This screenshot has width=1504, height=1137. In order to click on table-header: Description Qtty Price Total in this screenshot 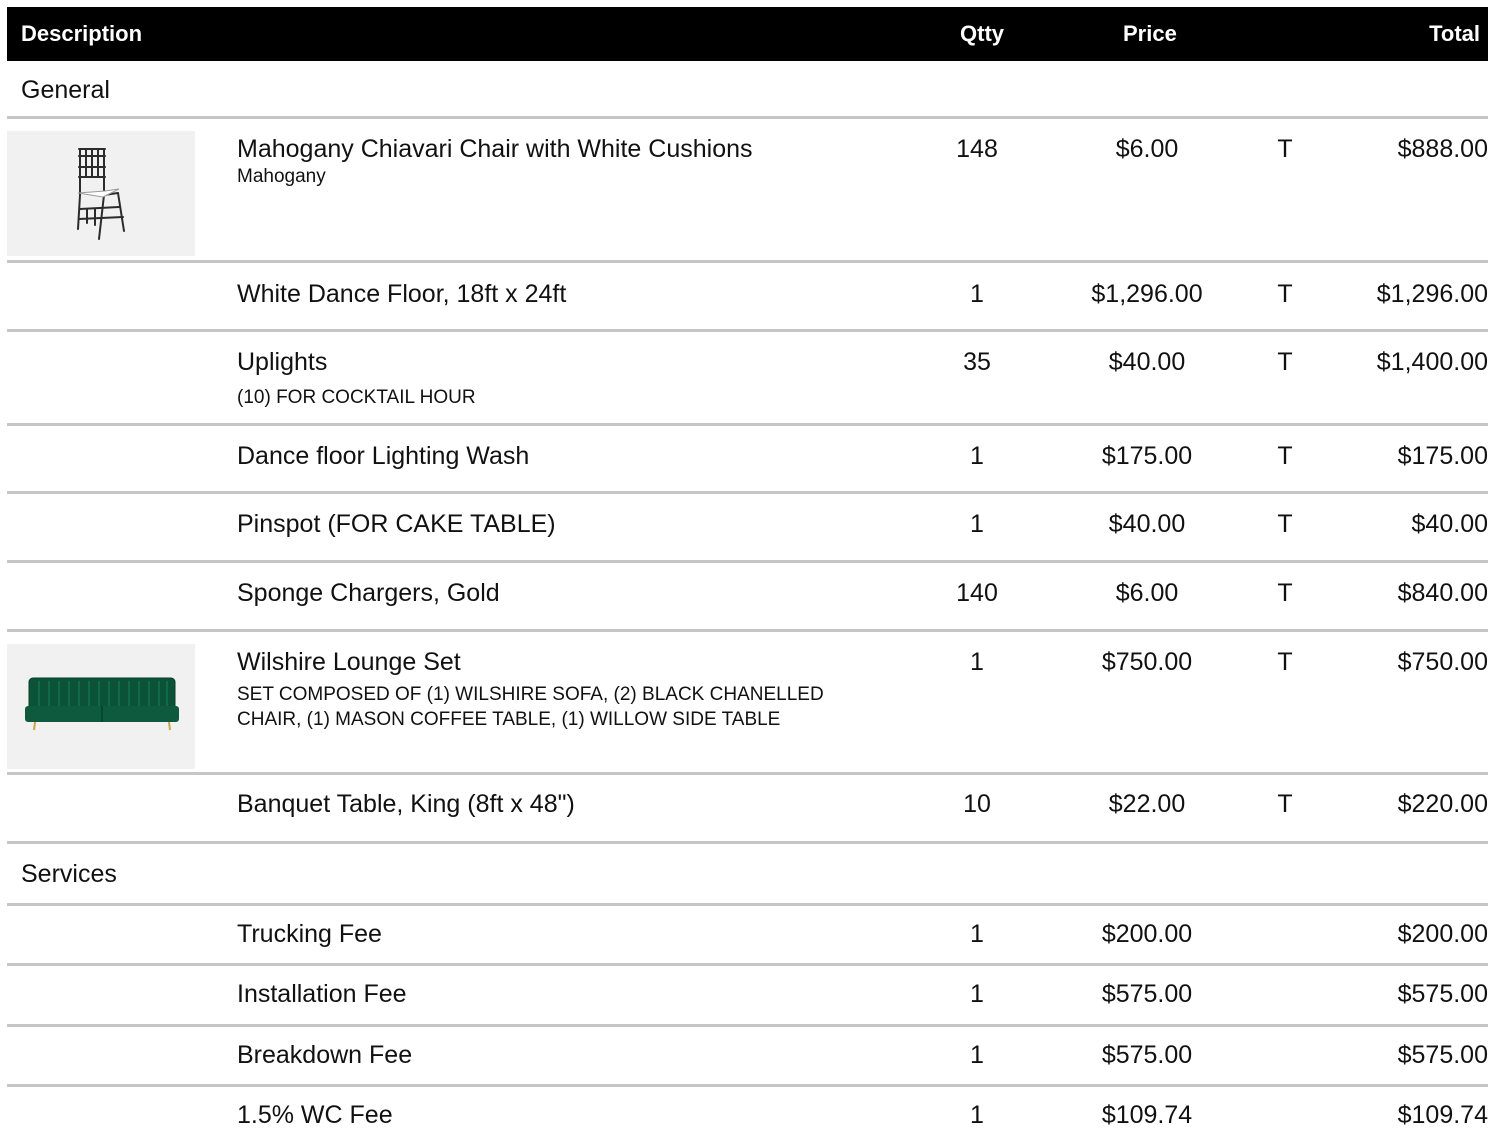, I will do `click(747, 34)`.